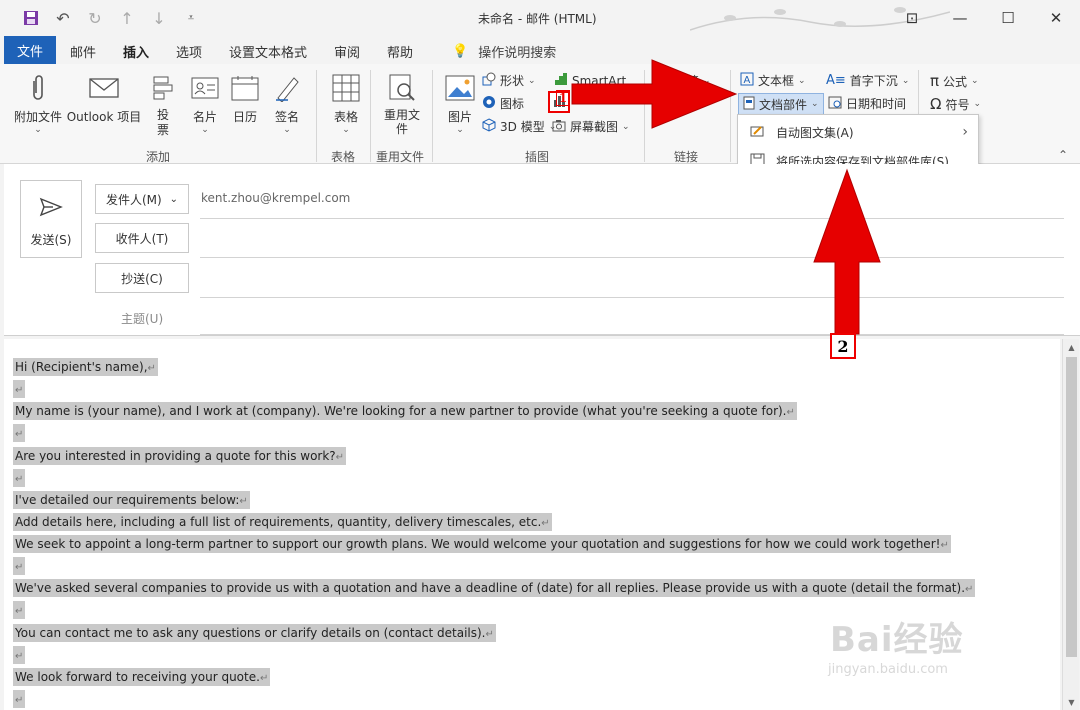 The width and height of the screenshot is (1080, 710). I want to click on redo-icon: ↻, so click(95, 18).